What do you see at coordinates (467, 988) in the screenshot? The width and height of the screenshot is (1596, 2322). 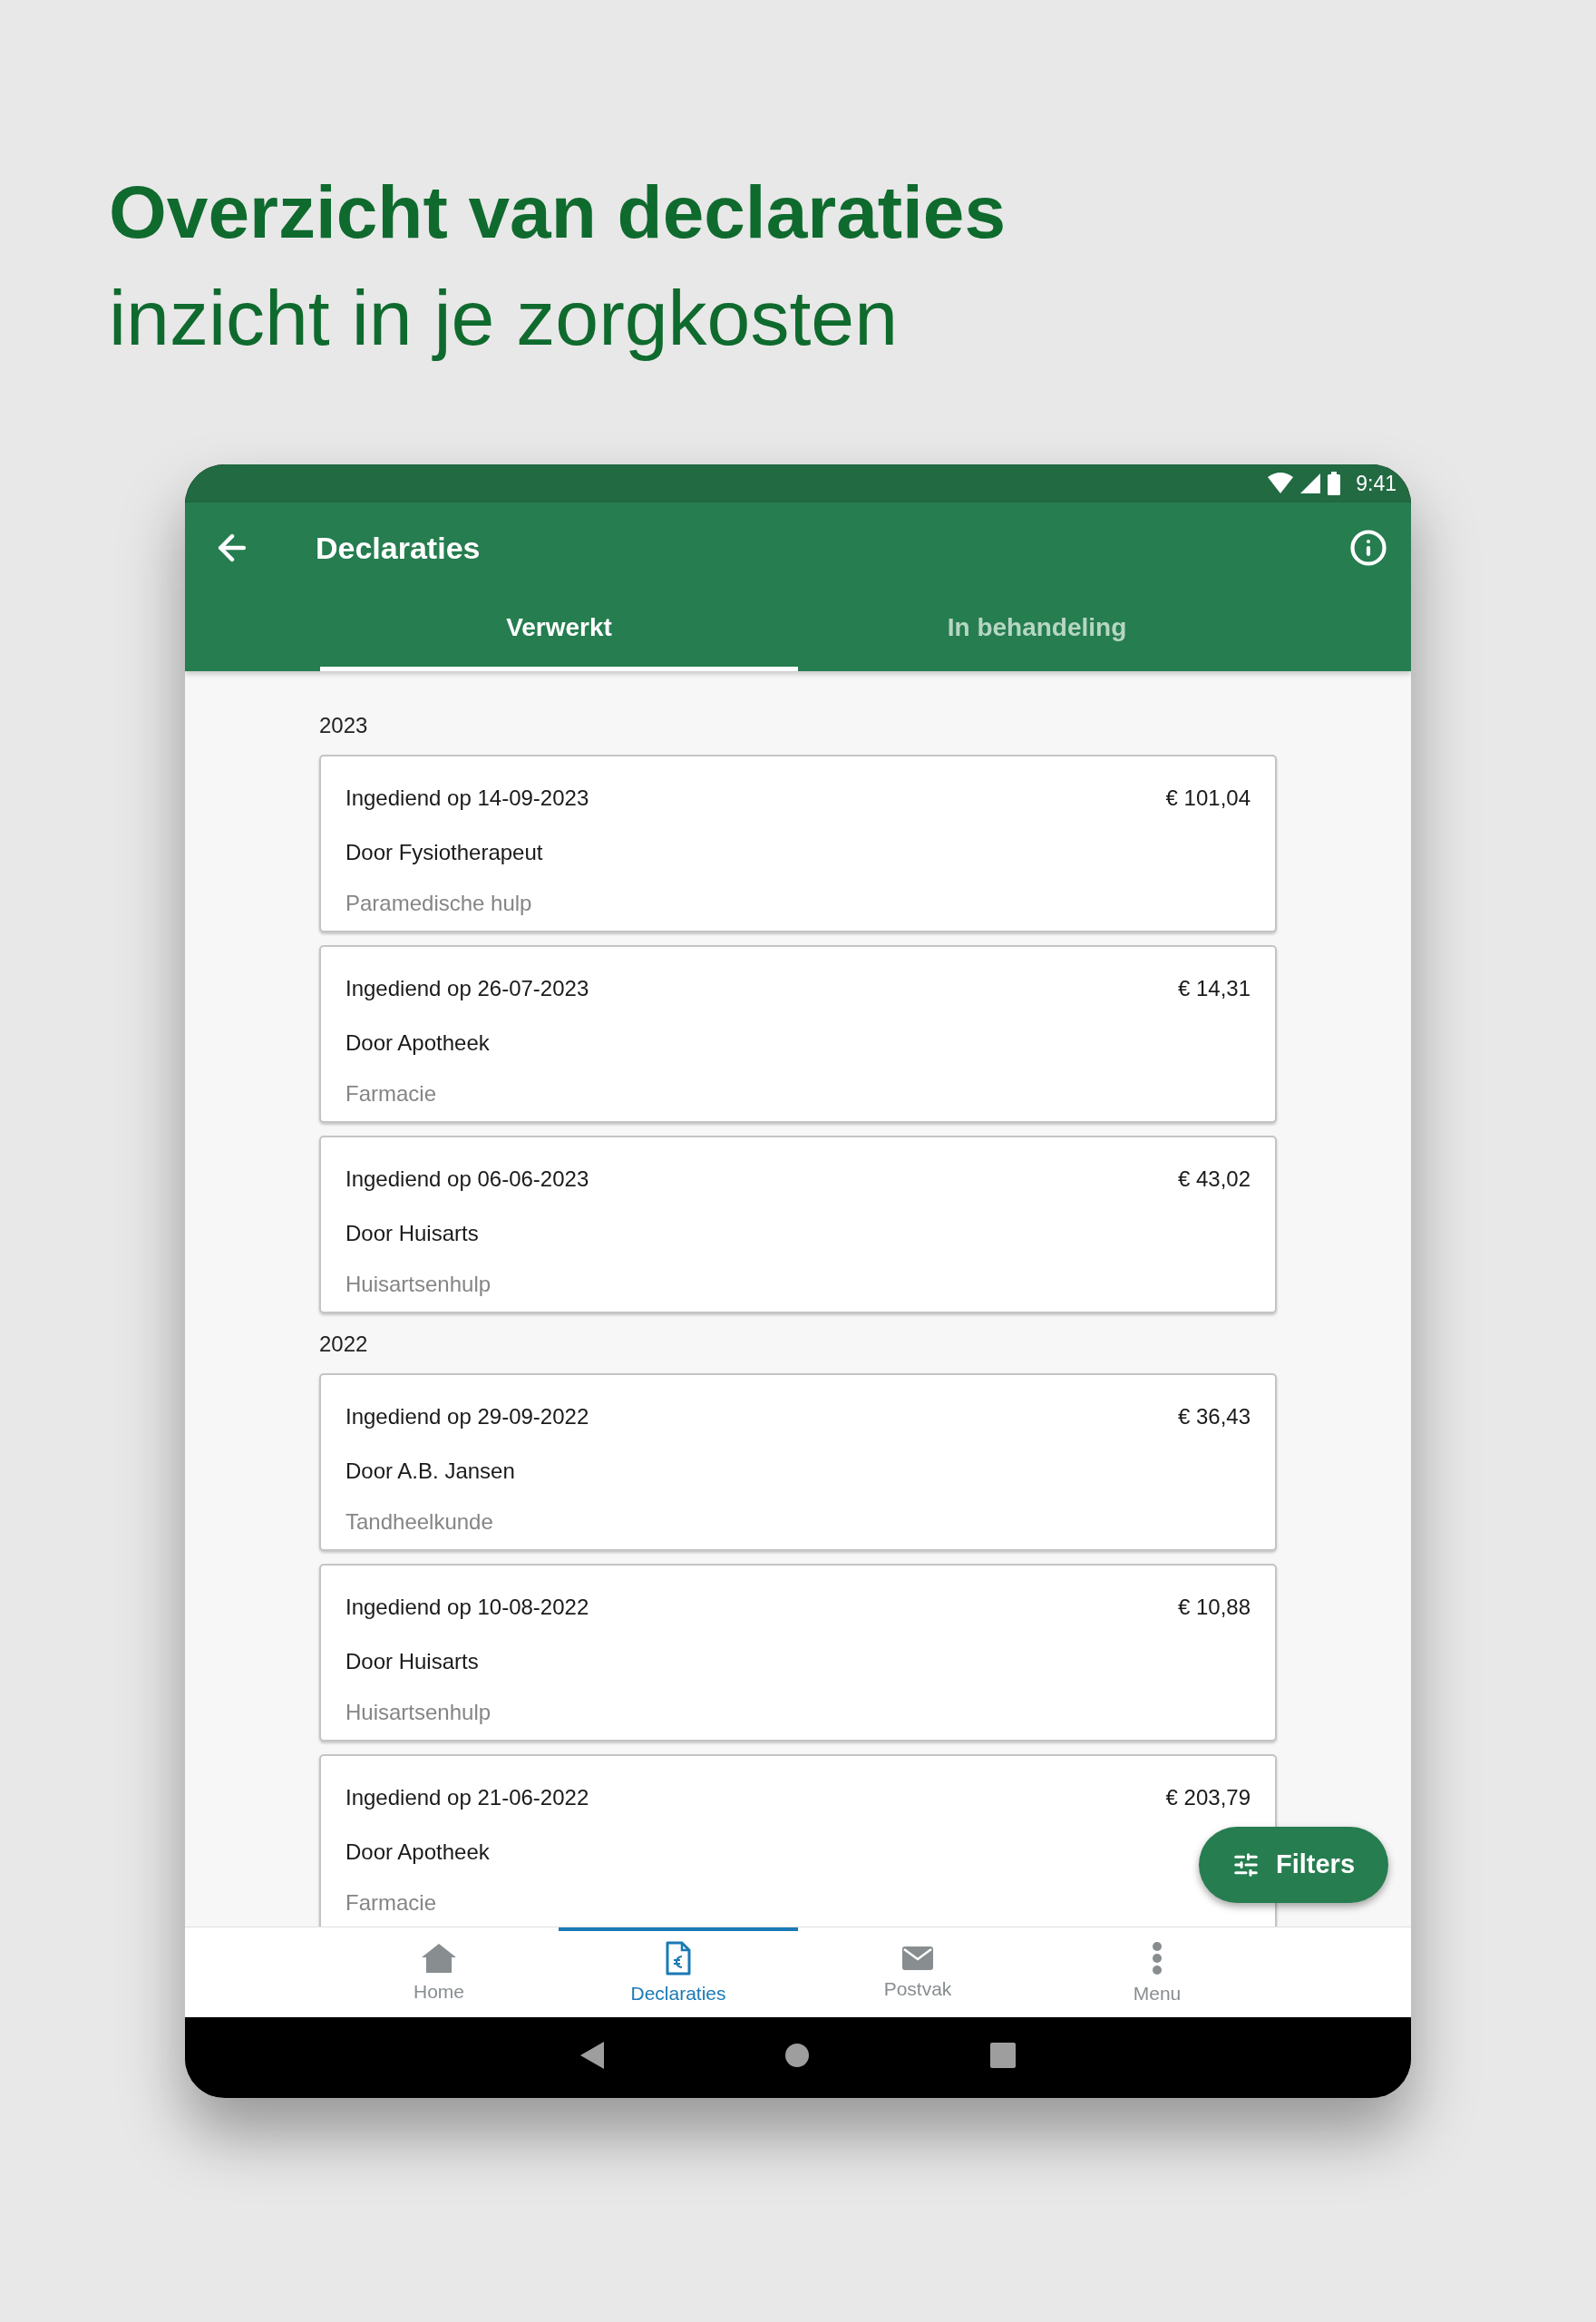 I see `claim-date: Ingediend op 26-07-2023` at bounding box center [467, 988].